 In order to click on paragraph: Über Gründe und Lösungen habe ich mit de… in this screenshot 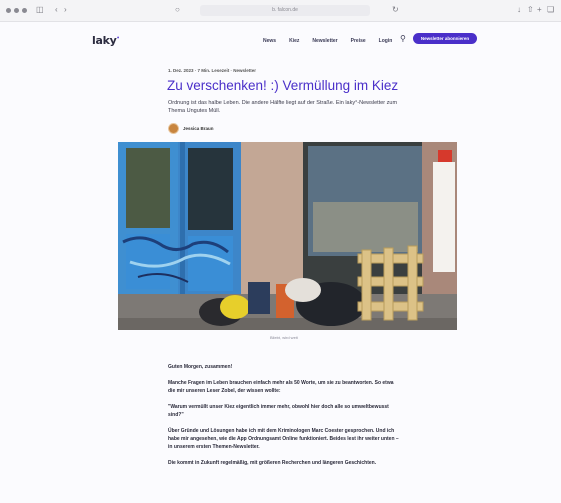, I will do `click(283, 439)`.